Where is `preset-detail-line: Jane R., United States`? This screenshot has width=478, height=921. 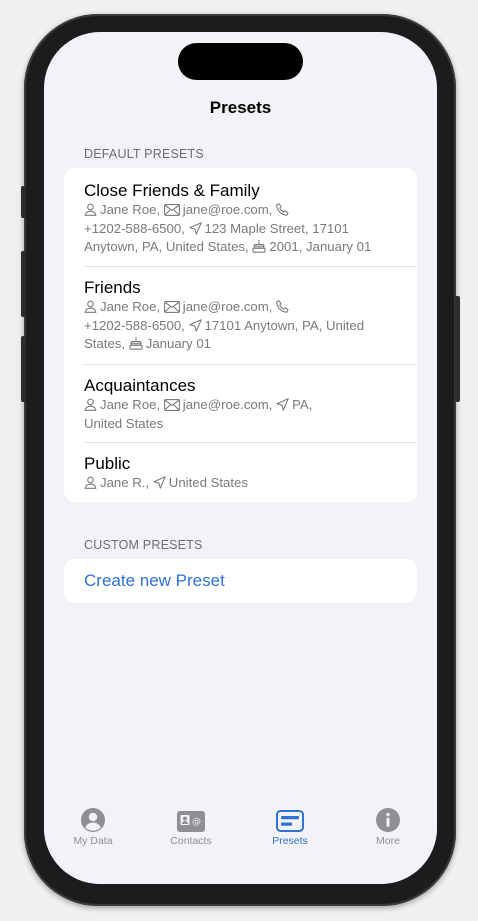 preset-detail-line: Jane R., United States is located at coordinates (240, 483).